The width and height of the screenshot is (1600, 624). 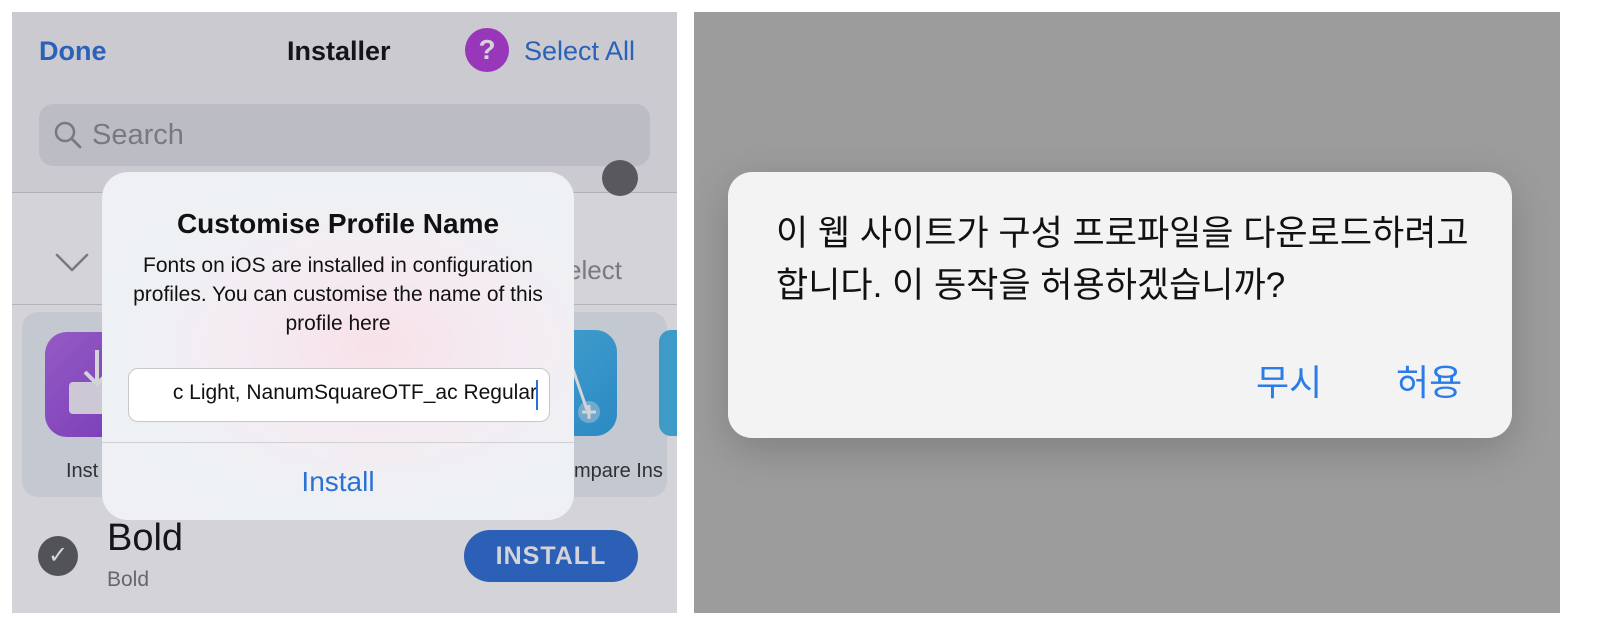 I want to click on profile-name-value: c Light, NanumSquareOTF_ac Regular, so click(x=354, y=392).